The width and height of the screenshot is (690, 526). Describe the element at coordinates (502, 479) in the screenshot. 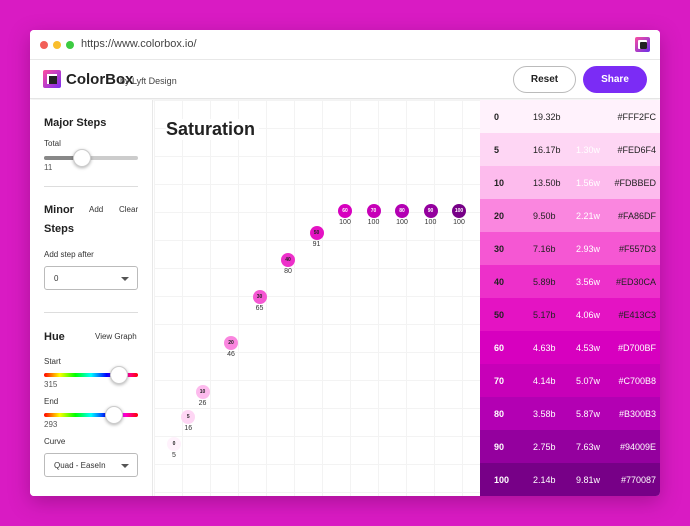

I see `swatch-step: 100` at that location.